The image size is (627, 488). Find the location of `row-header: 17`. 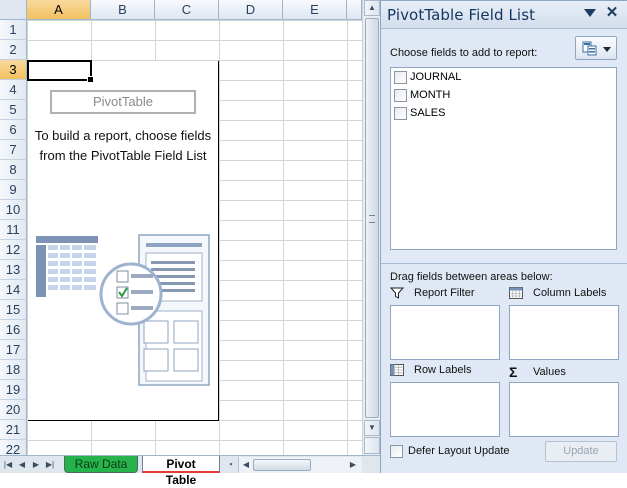

row-header: 17 is located at coordinates (13, 350).